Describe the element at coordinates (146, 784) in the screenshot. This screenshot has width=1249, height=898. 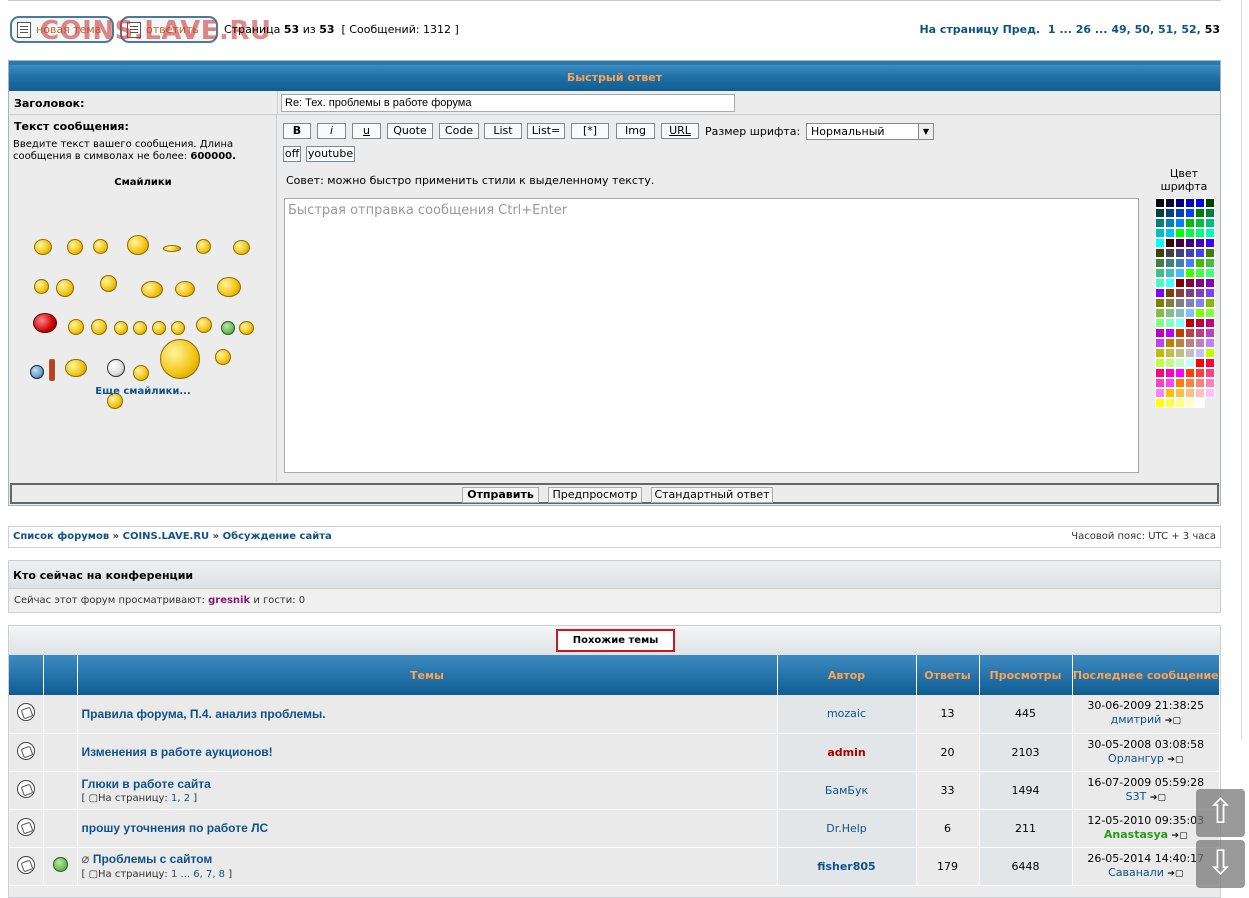
I see `topic-title-link: Глюки в работе сайта` at that location.